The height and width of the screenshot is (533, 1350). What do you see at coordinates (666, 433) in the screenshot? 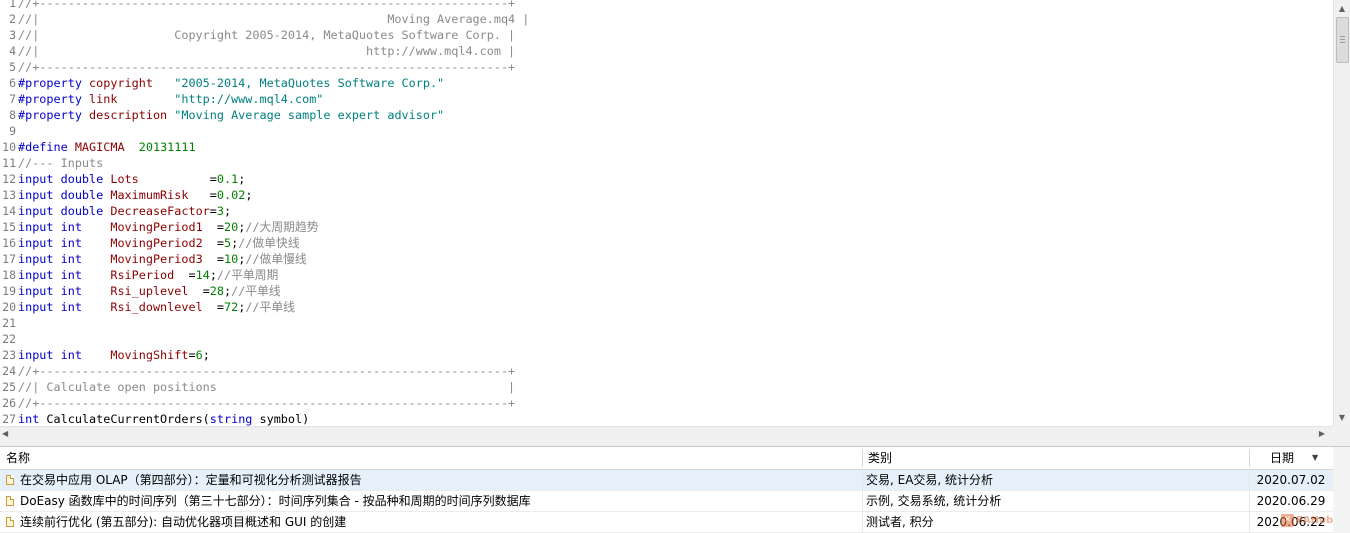
I see `editor-horizontal-scrollbar: ◀ ▶` at bounding box center [666, 433].